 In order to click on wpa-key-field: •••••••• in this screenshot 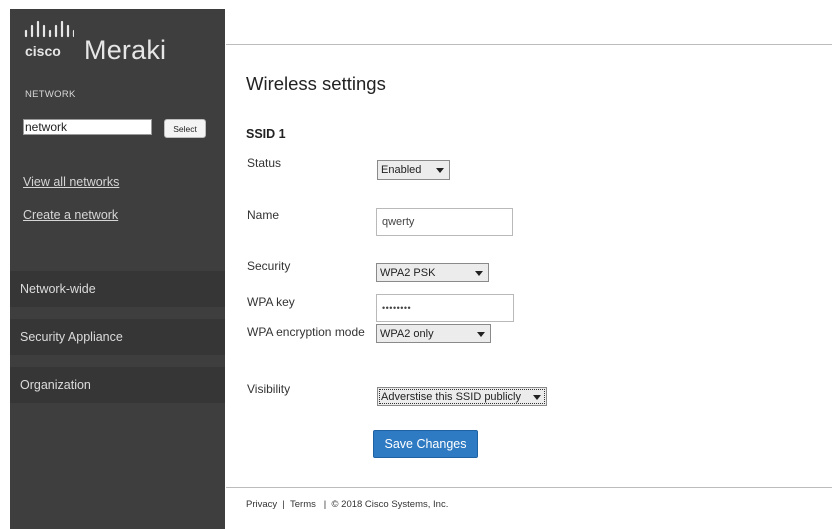, I will do `click(445, 308)`.